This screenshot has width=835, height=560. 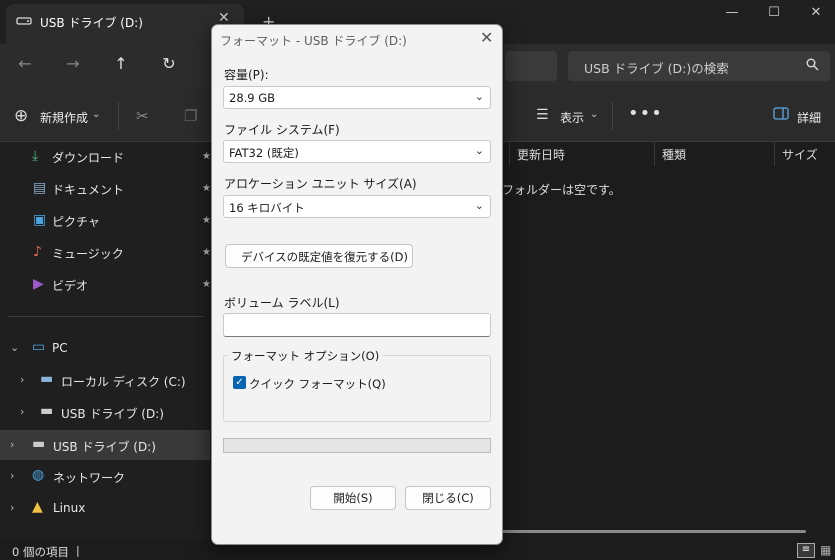 What do you see at coordinates (105, 220) in the screenshot?
I see `sidebar-item-pictures: ▣ ピクチャ ★` at bounding box center [105, 220].